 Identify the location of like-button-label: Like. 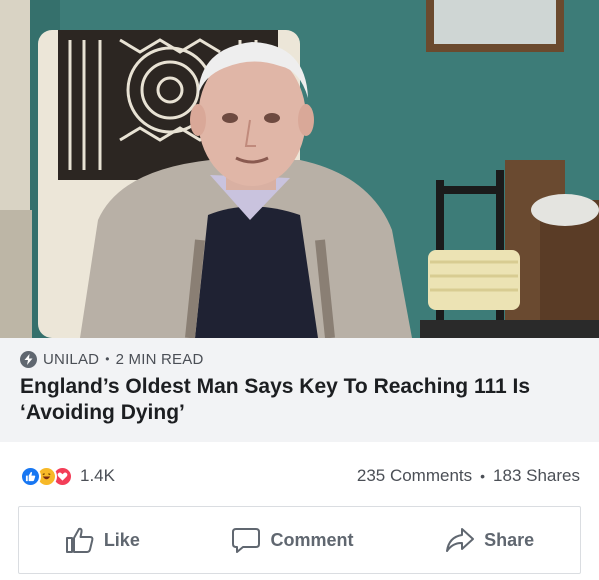
(121, 539).